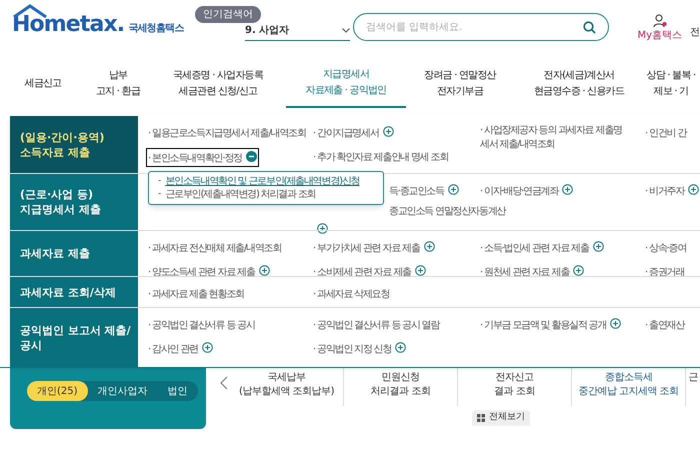  I want to click on quick-link: 근, so click(693, 387).